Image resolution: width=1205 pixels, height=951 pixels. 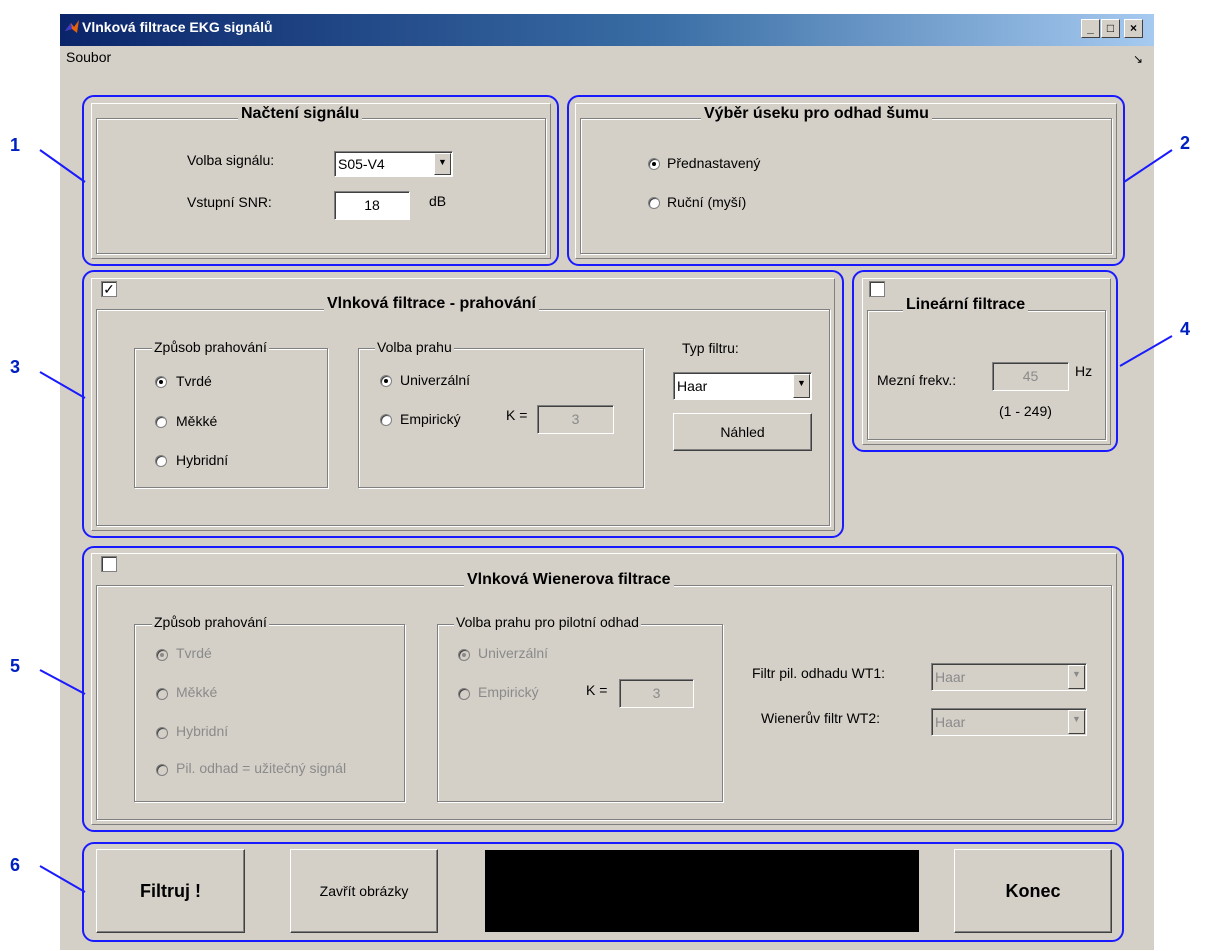 I want to click on annotation-4: 4, so click(x=1185, y=329).